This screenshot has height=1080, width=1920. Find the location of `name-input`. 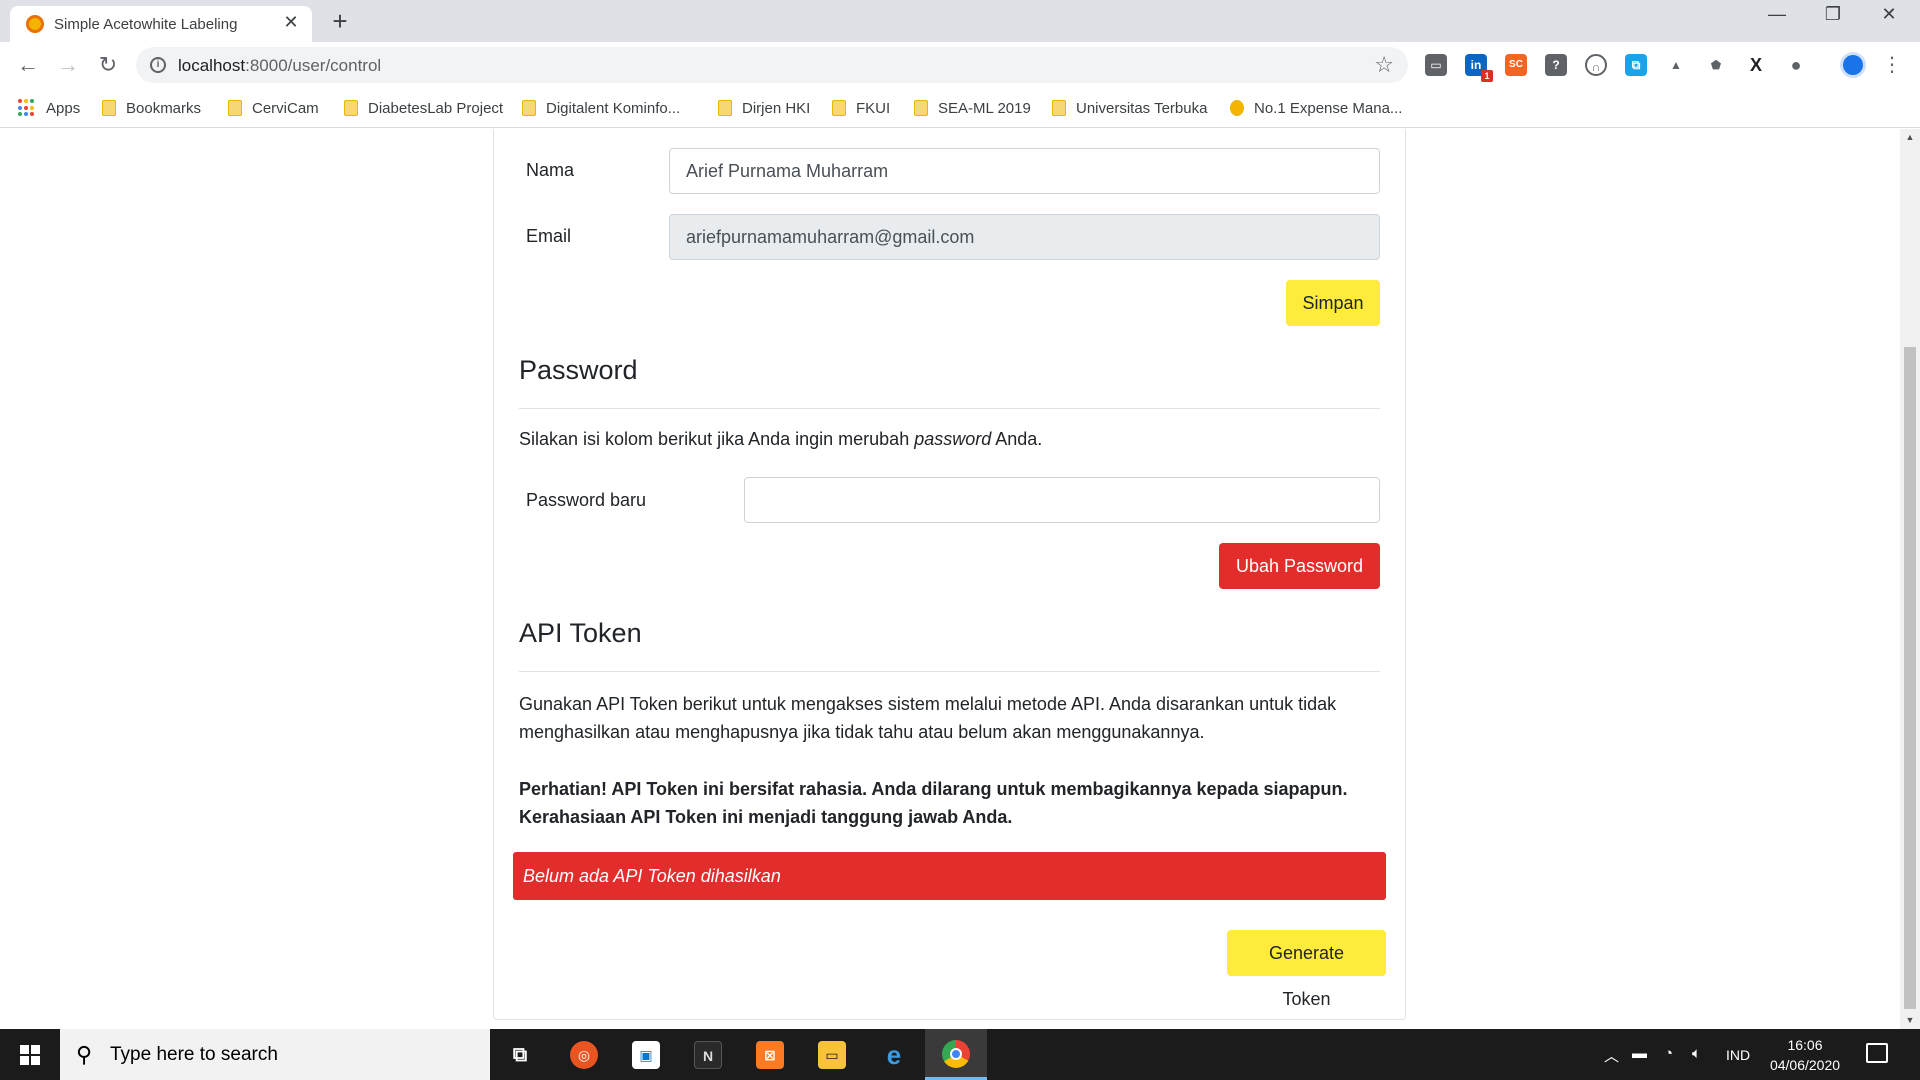

name-input is located at coordinates (1024, 171).